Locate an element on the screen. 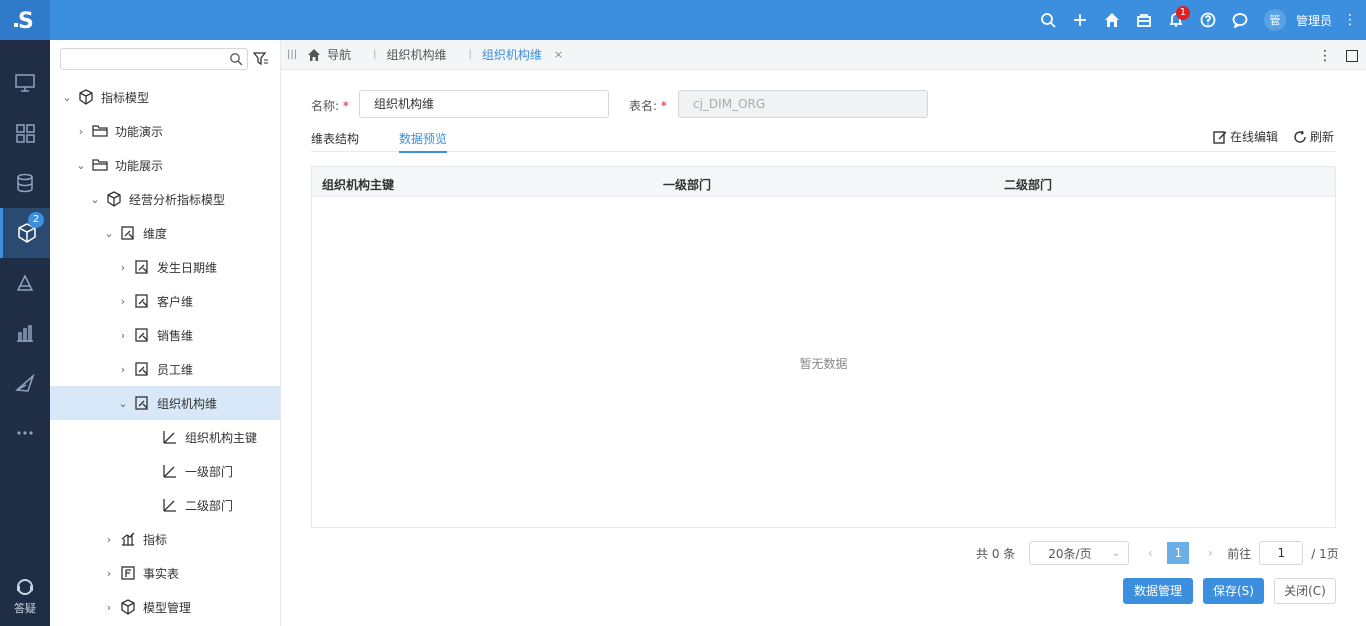 The width and height of the screenshot is (1366, 626). tree-node: › 员工维 is located at coordinates (165, 369).